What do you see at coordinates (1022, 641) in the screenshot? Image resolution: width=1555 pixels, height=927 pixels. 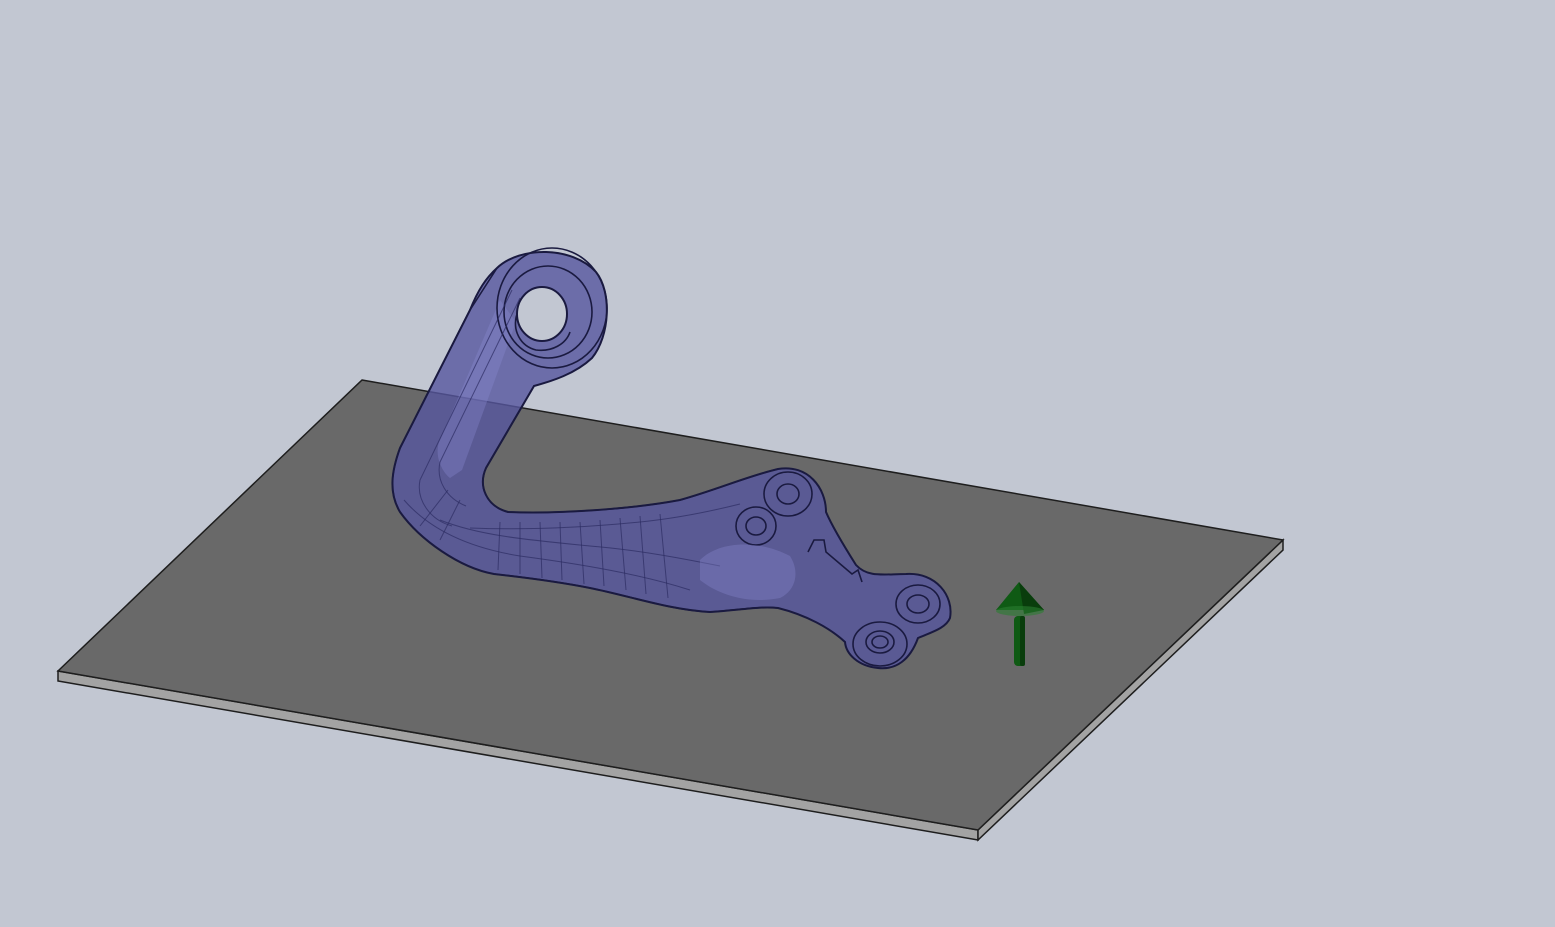 I see `arrow-shaft-shade` at bounding box center [1022, 641].